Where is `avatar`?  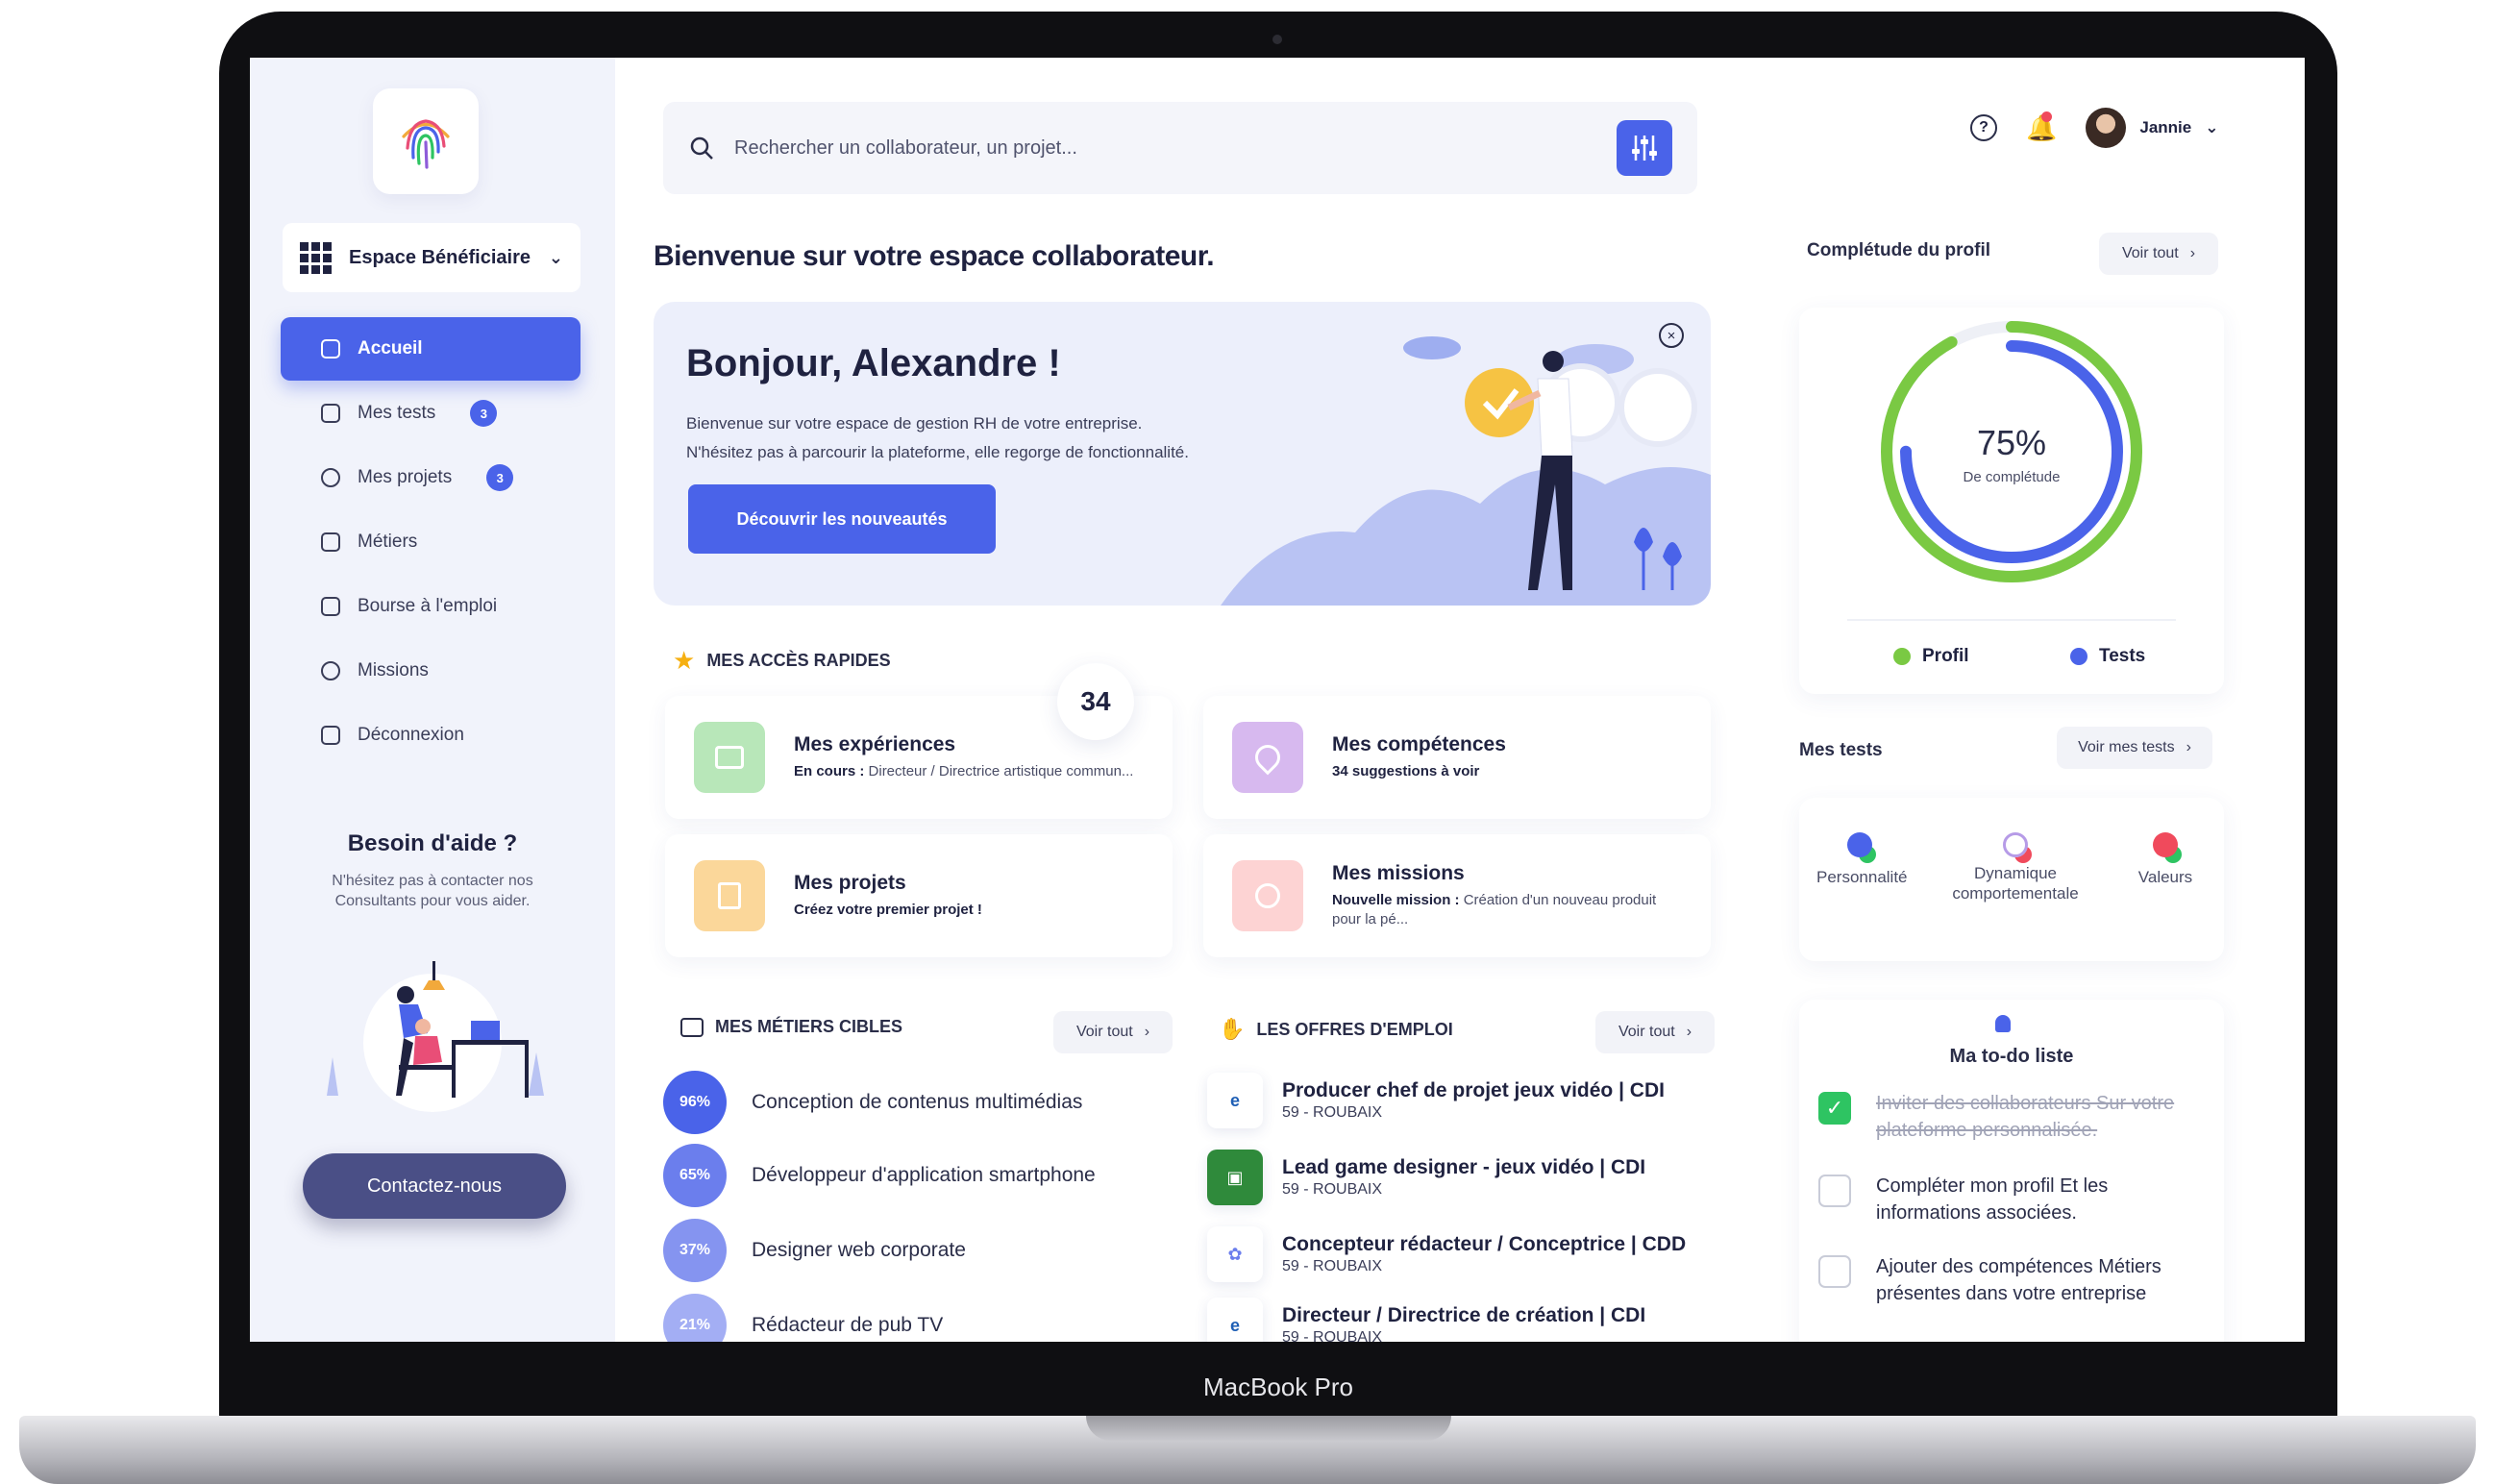
avatar is located at coordinates (2106, 128).